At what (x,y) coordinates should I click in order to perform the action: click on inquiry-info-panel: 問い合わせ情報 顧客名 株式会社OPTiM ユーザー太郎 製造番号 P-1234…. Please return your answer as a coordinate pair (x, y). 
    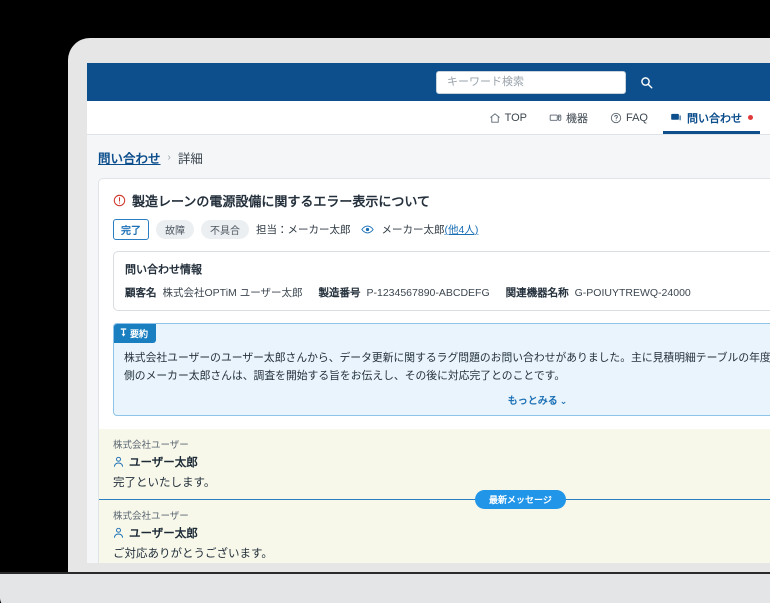
    Looking at the image, I should click on (441, 281).